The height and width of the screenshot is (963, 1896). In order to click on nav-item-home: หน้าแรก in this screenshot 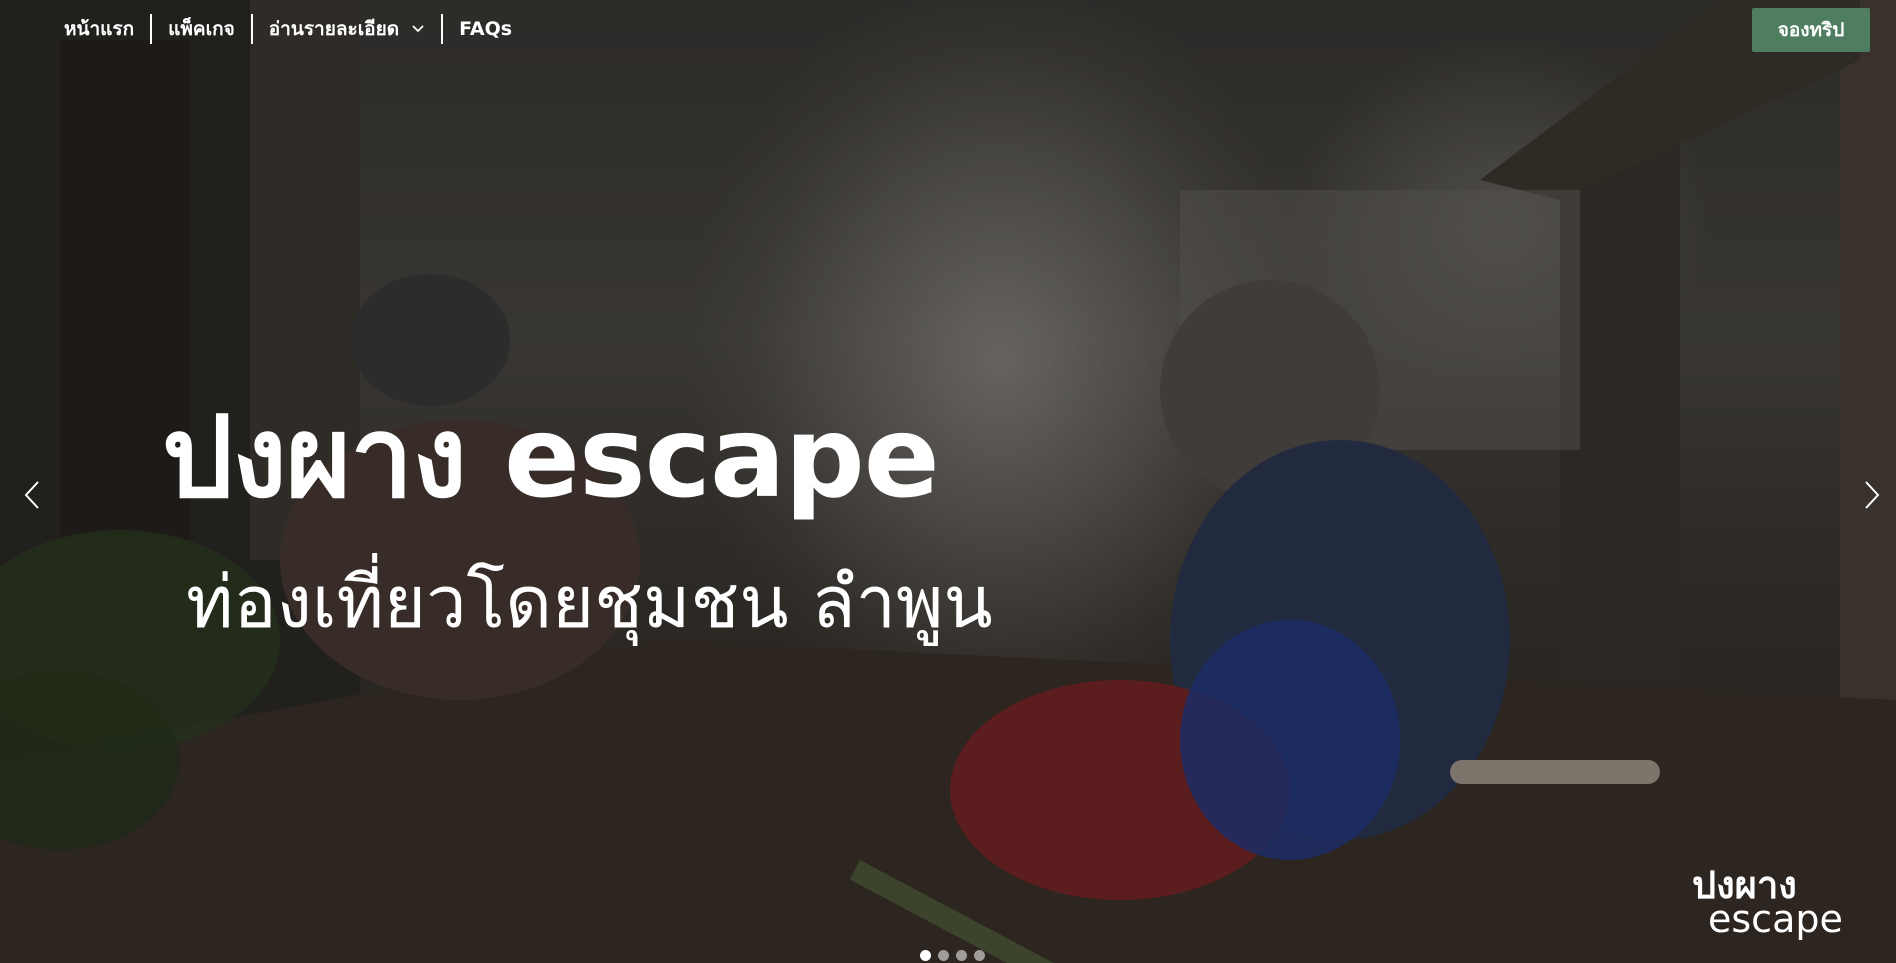, I will do `click(101, 29)`.